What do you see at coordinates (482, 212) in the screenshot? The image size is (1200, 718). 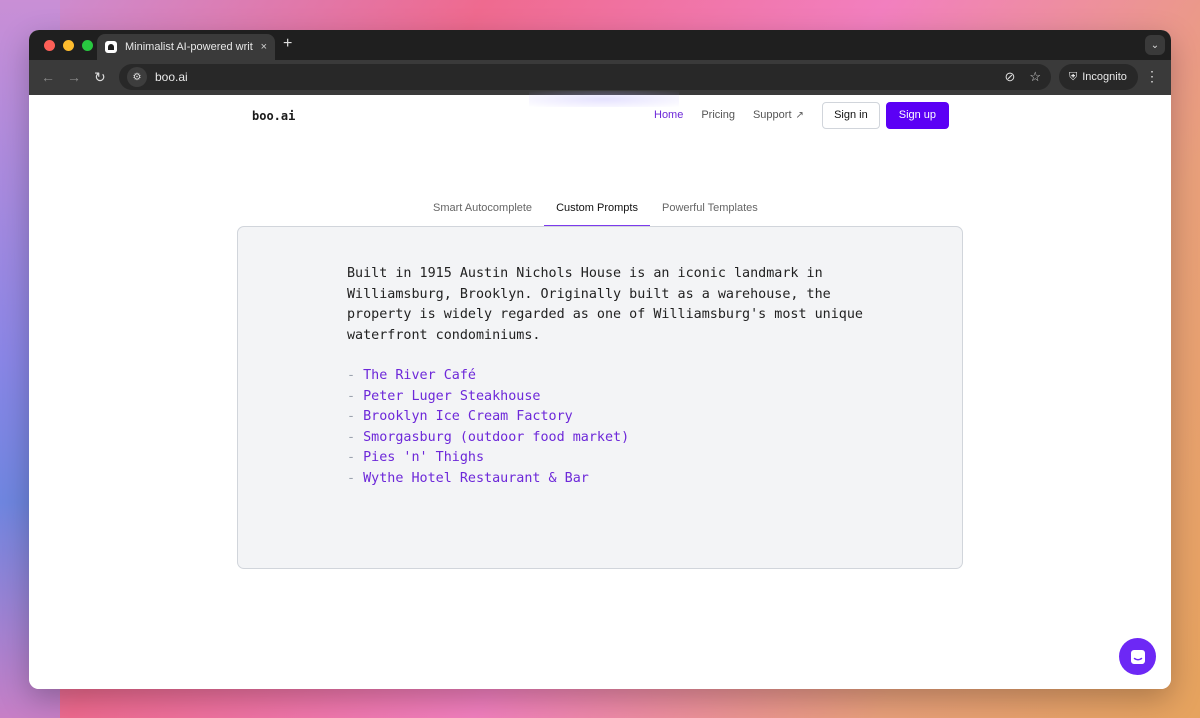 I see `tab-smart-autocomplete: Smart Autocomplete` at bounding box center [482, 212].